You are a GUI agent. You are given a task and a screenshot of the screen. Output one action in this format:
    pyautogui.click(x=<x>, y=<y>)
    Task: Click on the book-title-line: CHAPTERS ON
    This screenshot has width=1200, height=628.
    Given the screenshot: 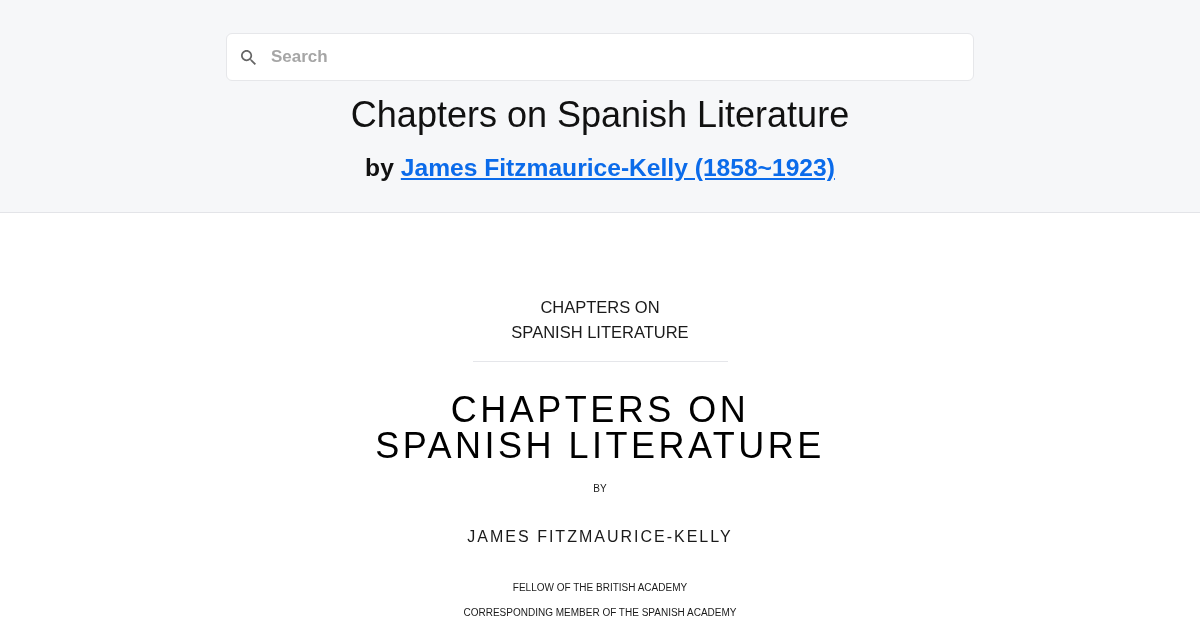 What is the action you would take?
    pyautogui.click(x=600, y=410)
    